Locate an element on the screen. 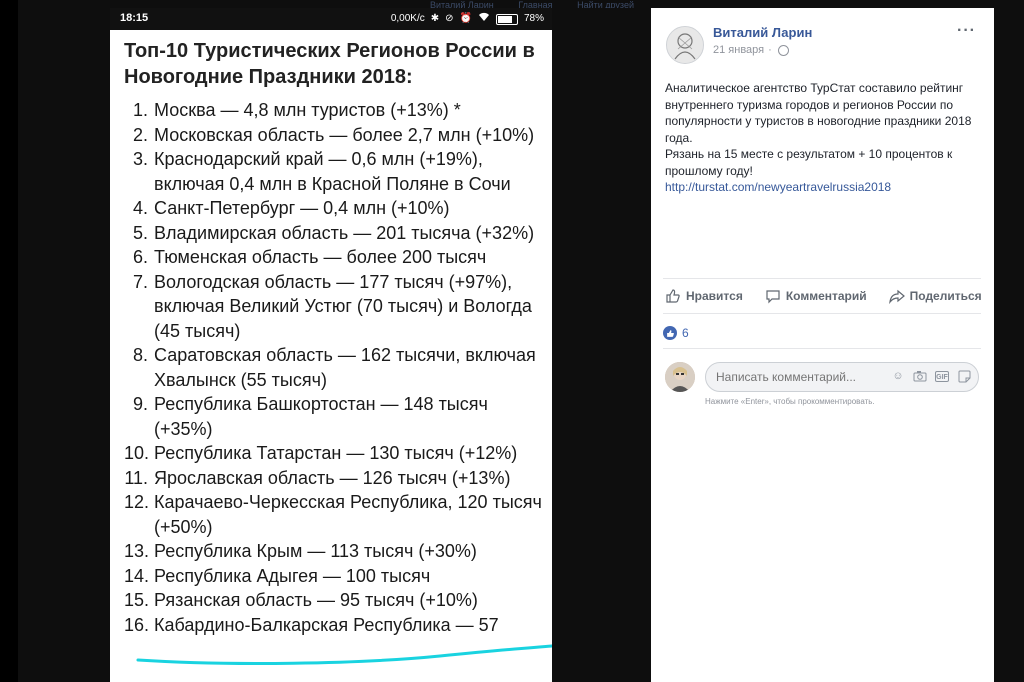 The image size is (1024, 682). sticker-icon is located at coordinates (964, 376).